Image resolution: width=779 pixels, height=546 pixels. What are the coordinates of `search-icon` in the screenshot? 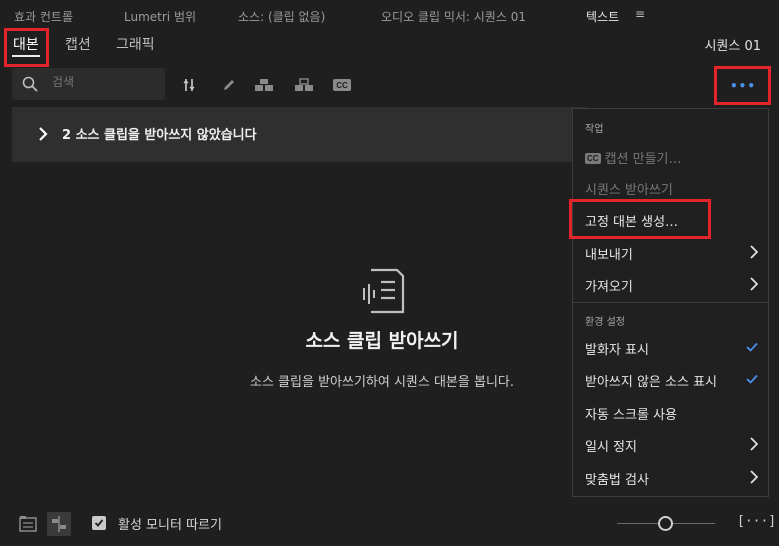 It's located at (30, 84).